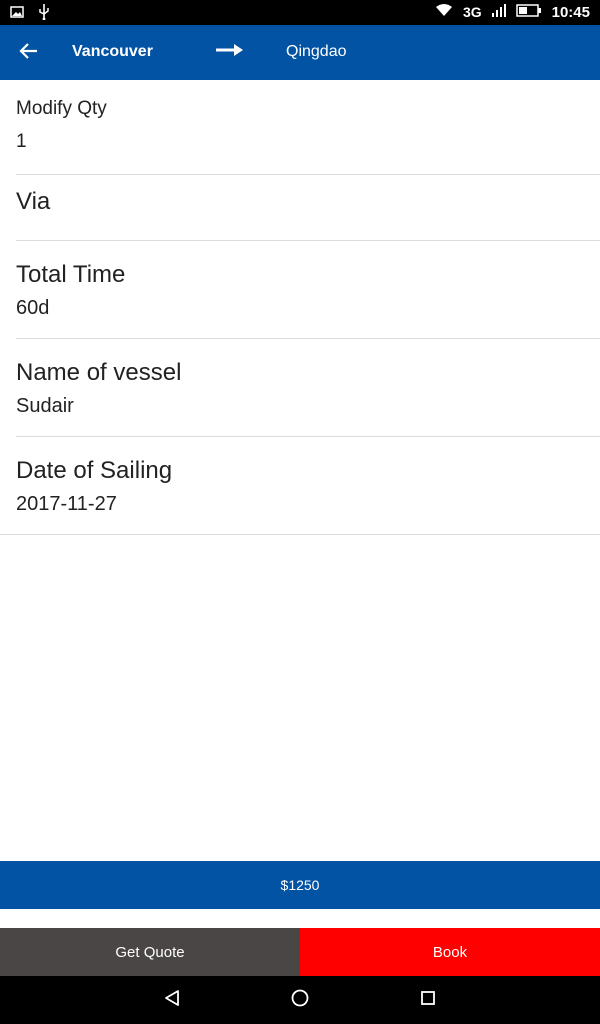 Image resolution: width=600 pixels, height=1024 pixels. I want to click on action-bar: Get Quote Book, so click(300, 952).